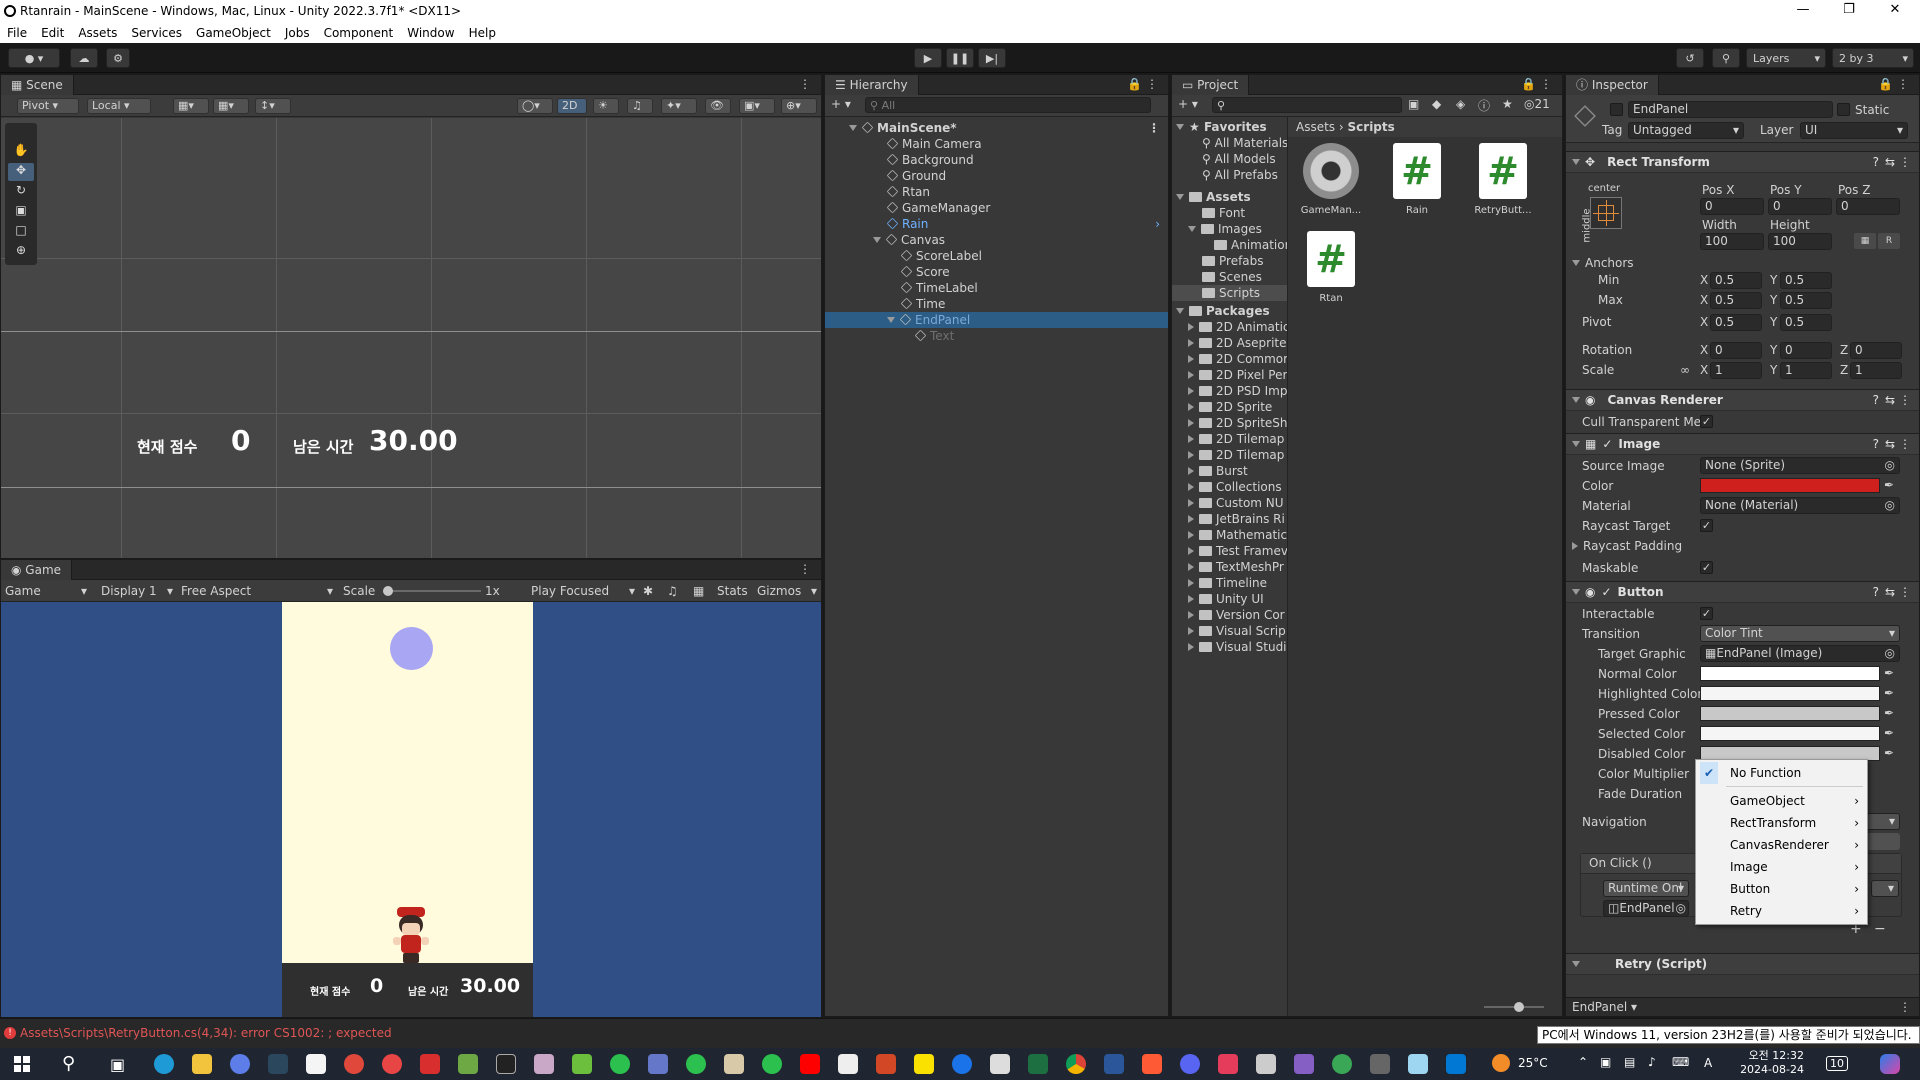  What do you see at coordinates (1880, 929) in the screenshot?
I see `remove-event-button: −` at bounding box center [1880, 929].